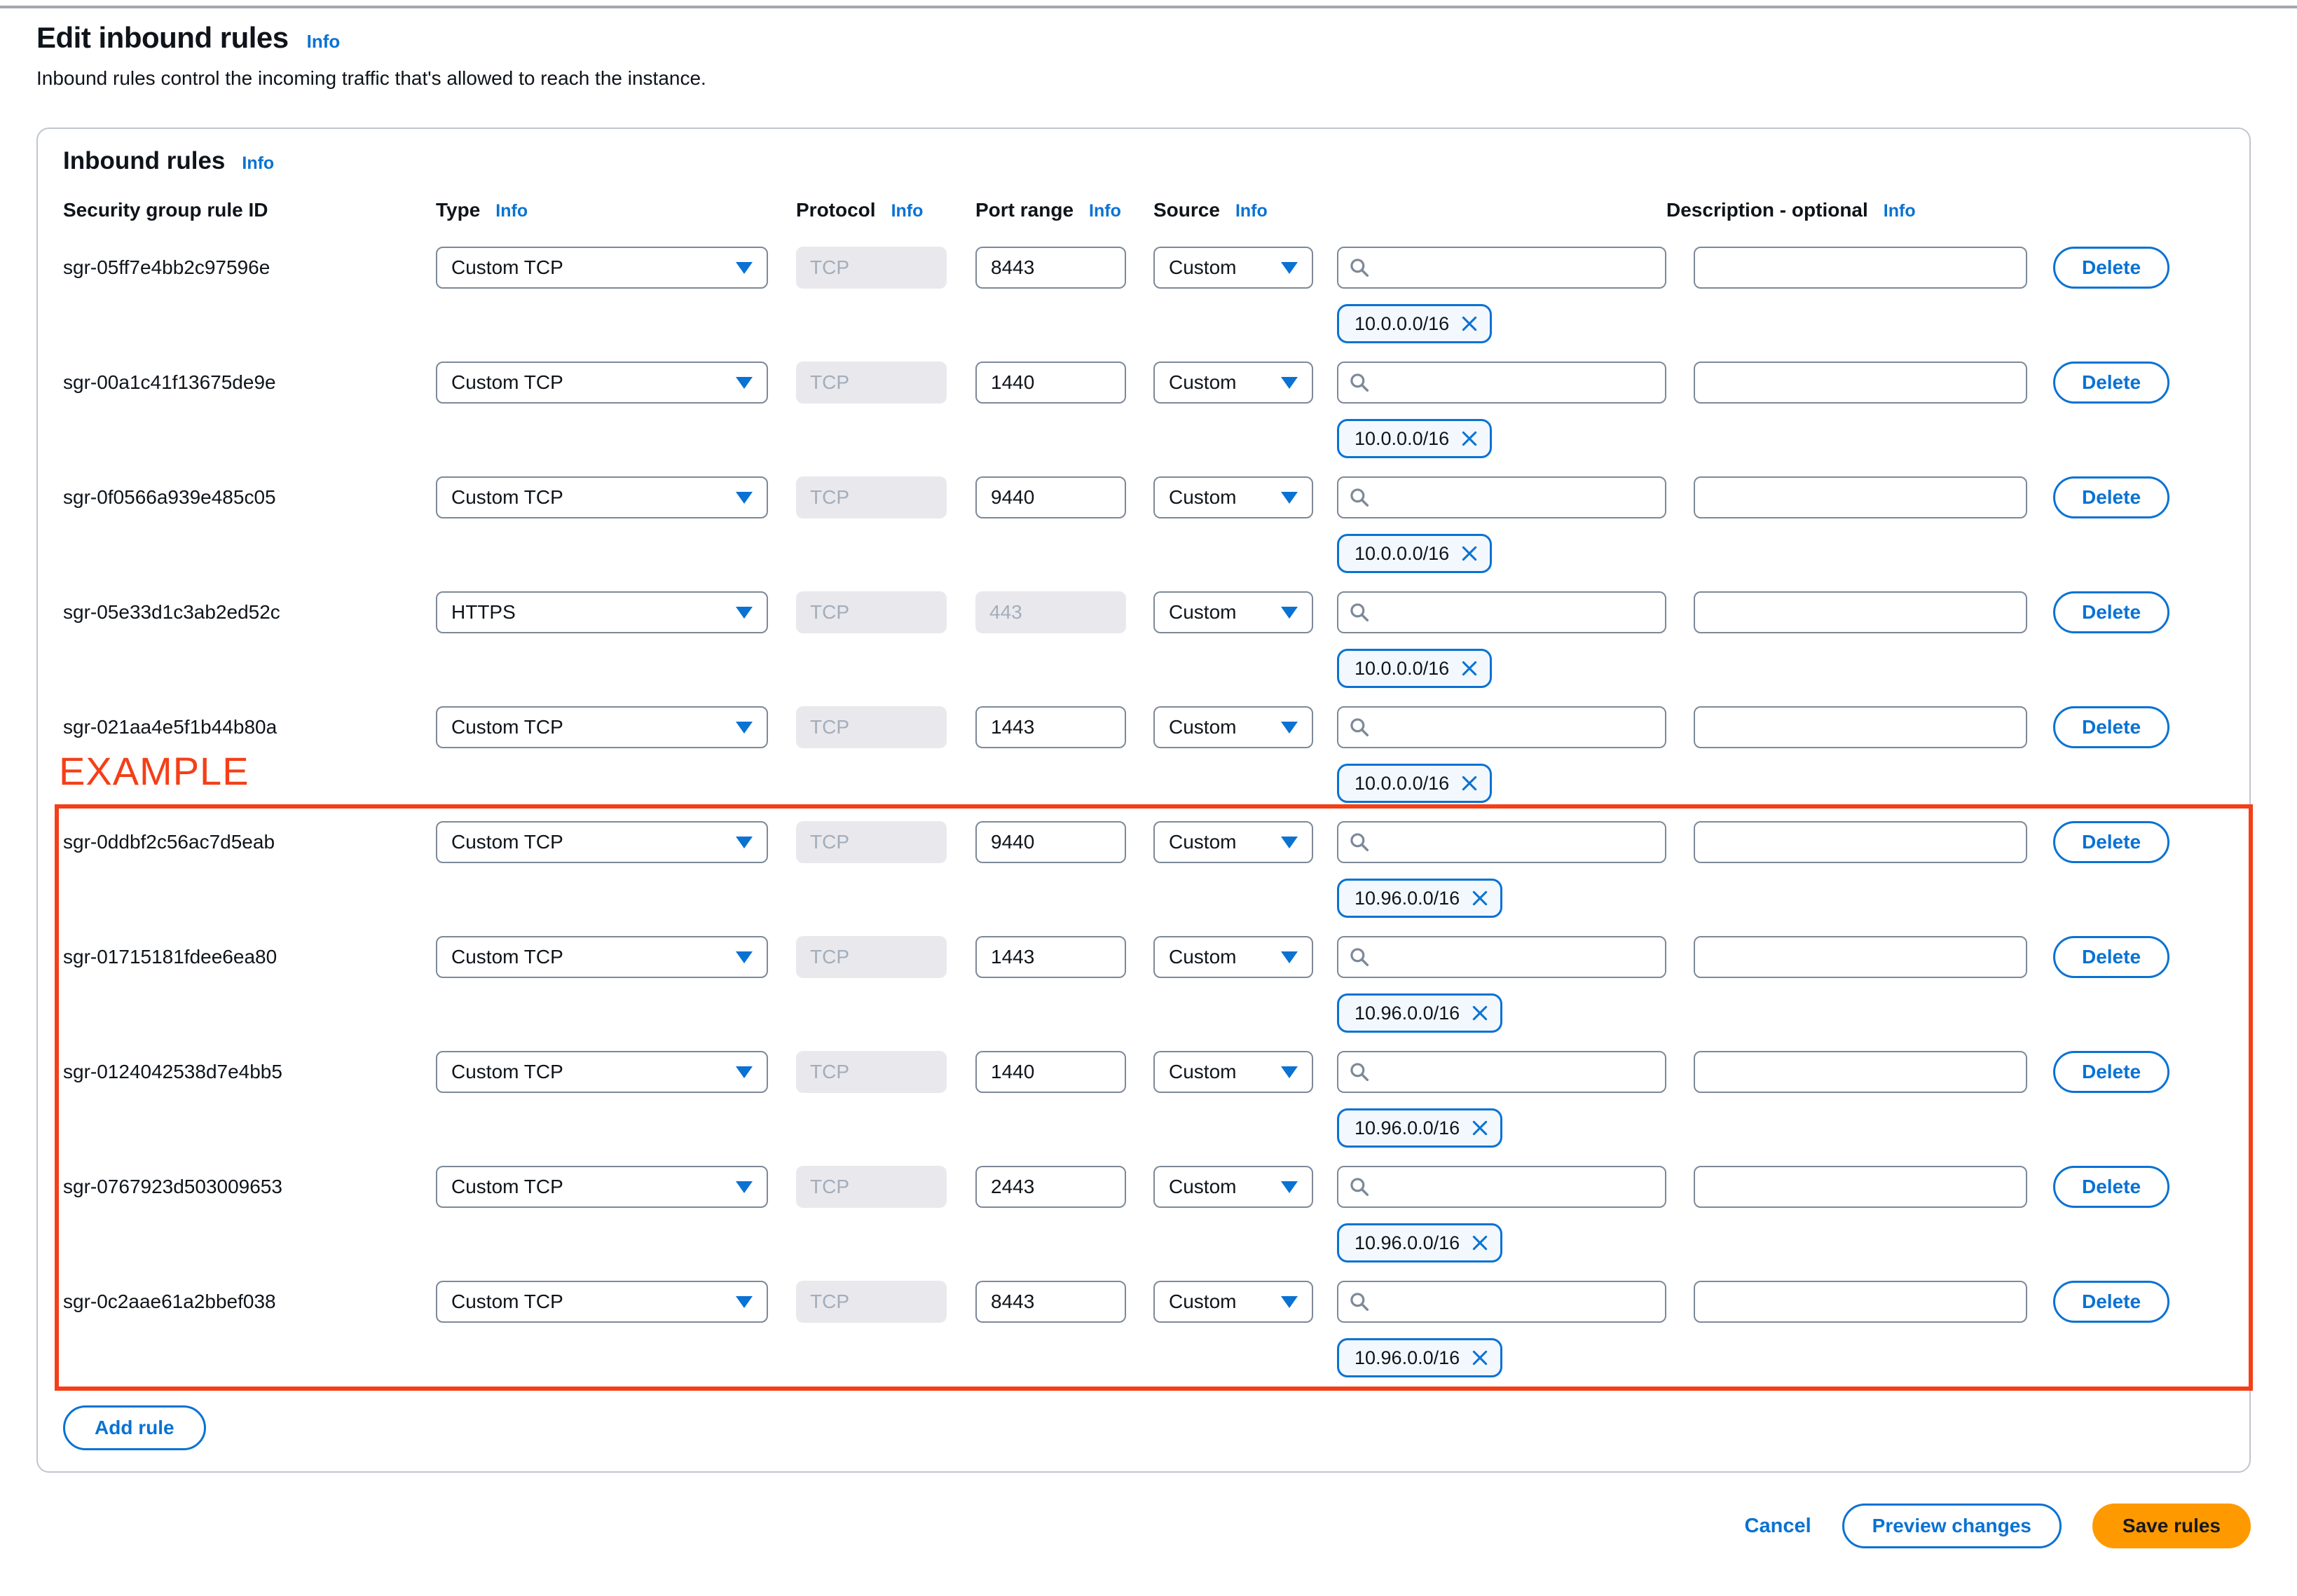 The image size is (2297, 1596). I want to click on type-info-link: Info, so click(512, 211).